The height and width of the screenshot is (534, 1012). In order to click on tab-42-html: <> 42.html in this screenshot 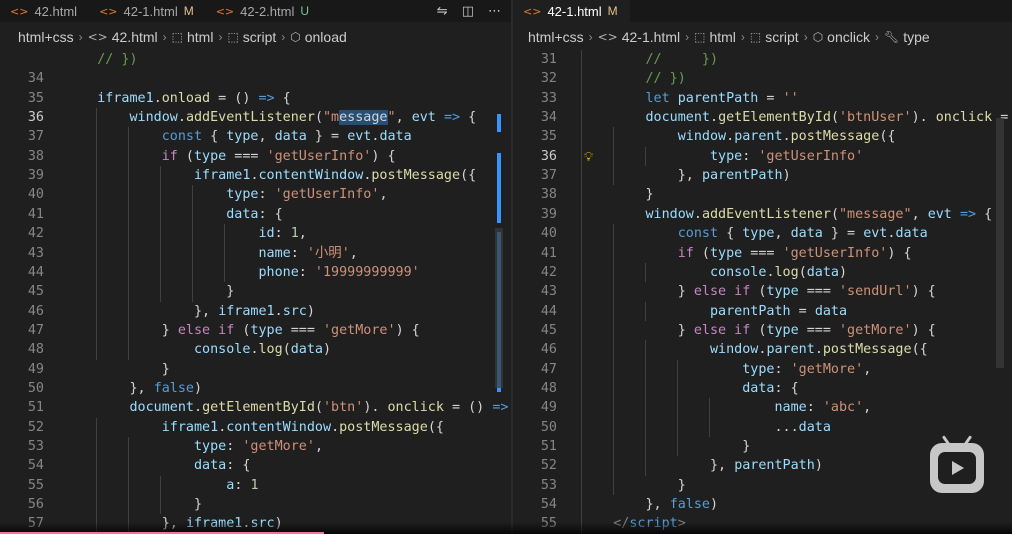, I will do `click(44, 11)`.